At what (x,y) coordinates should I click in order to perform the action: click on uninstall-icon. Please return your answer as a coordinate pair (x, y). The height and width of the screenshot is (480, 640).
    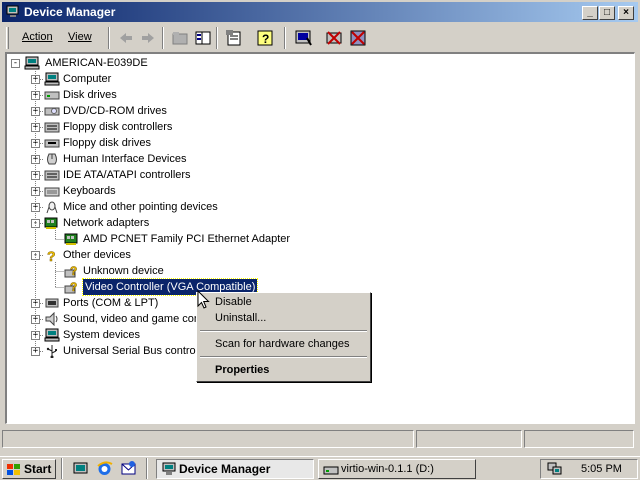
    Looking at the image, I should click on (334, 38).